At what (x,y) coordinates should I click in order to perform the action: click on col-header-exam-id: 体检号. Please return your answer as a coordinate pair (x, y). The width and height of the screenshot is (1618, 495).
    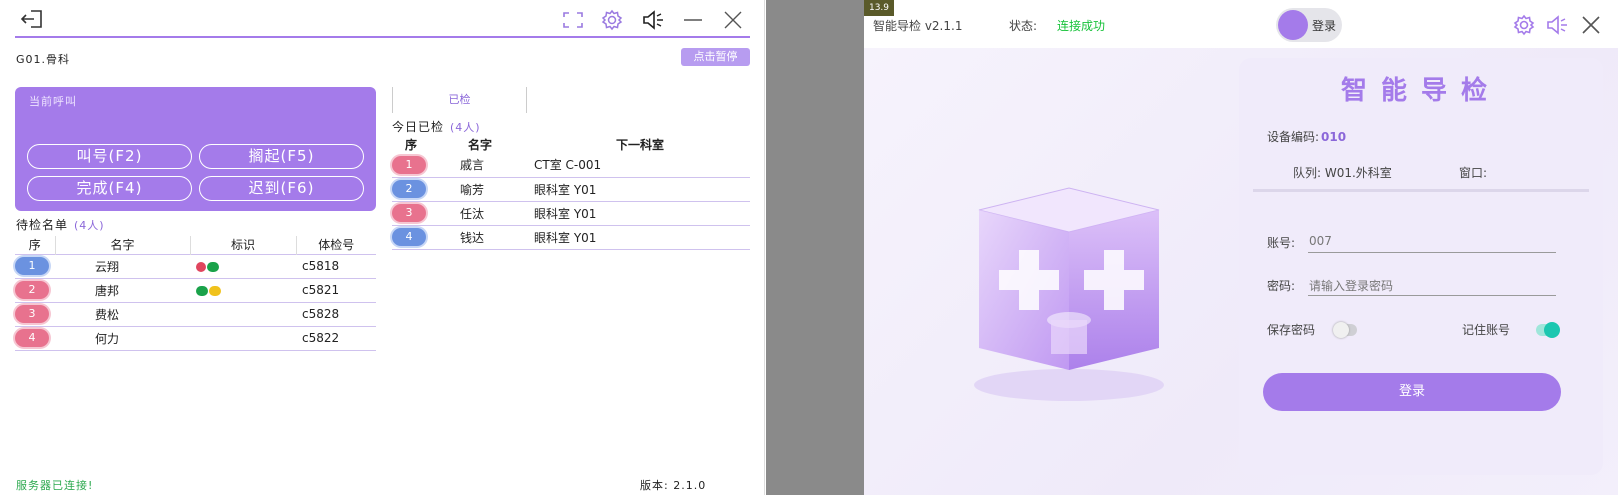
    Looking at the image, I should click on (336, 245).